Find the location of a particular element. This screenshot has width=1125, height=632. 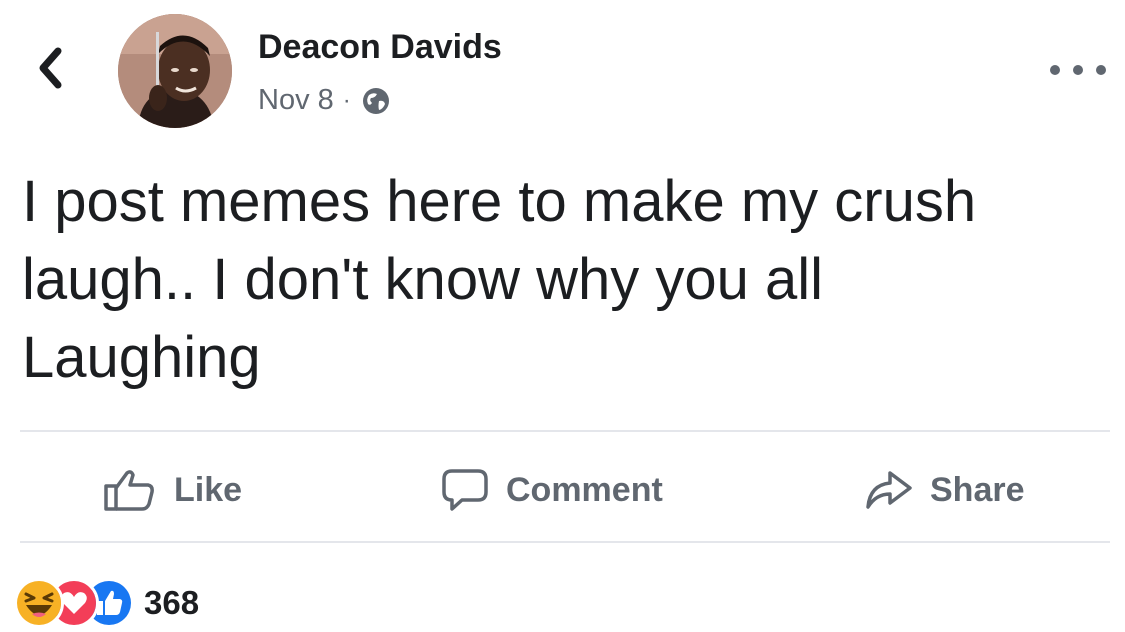

reaction-count: 368 is located at coordinates (172, 602).